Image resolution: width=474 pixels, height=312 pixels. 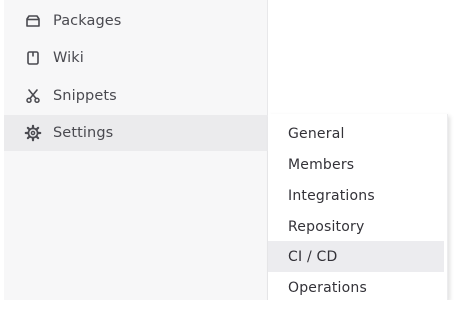 What do you see at coordinates (85, 96) in the screenshot?
I see `sidebar-item-label: Snippets` at bounding box center [85, 96].